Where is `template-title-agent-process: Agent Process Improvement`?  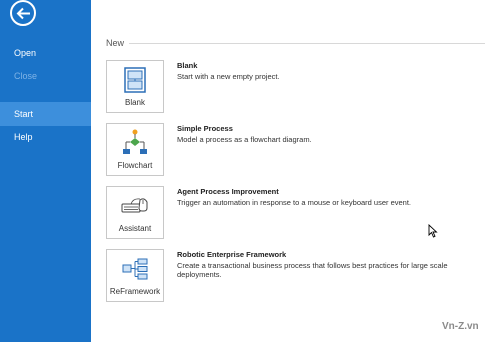
template-title-agent-process: Agent Process Improvement is located at coordinates (228, 191).